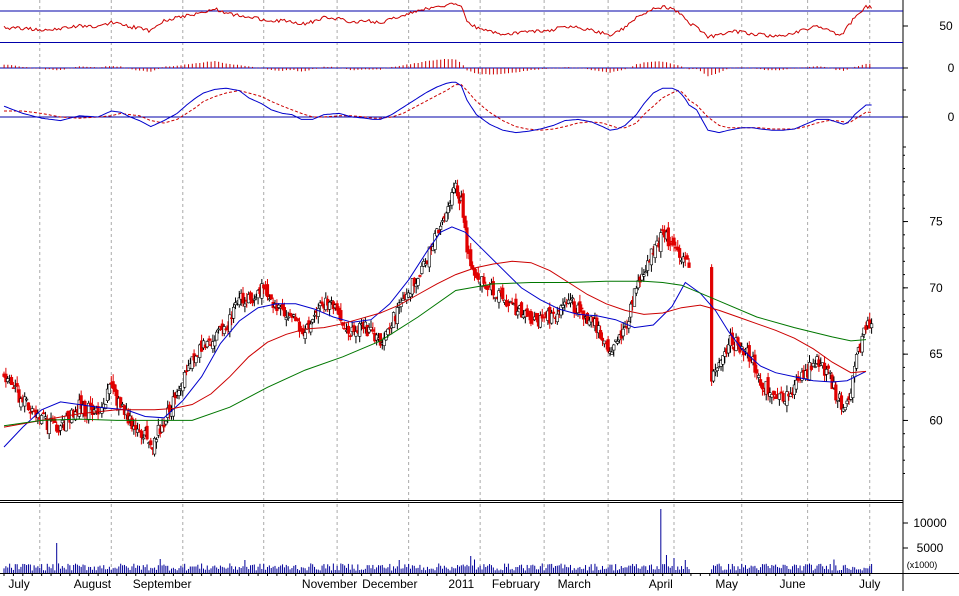 This screenshot has height=596, width=959. What do you see at coordinates (726, 584) in the screenshot?
I see `month-label: May` at bounding box center [726, 584].